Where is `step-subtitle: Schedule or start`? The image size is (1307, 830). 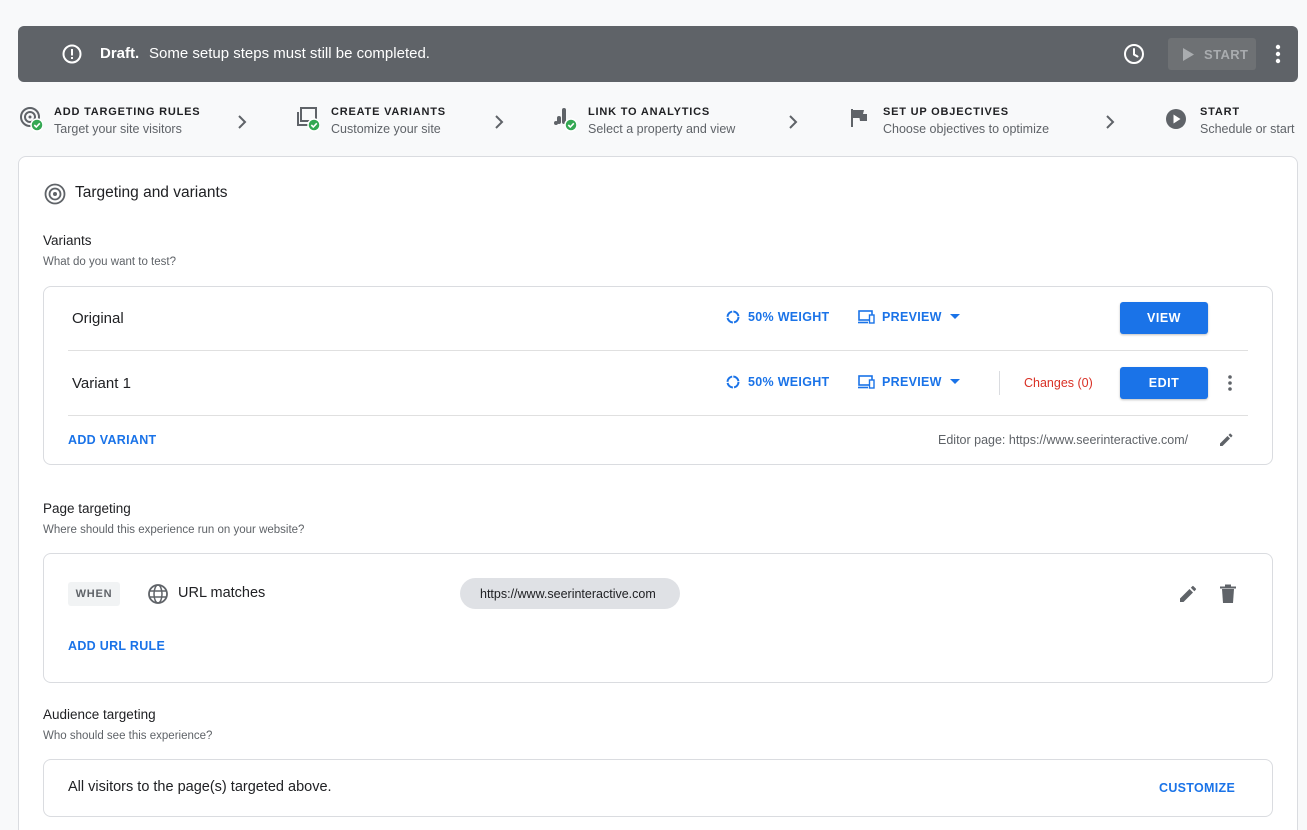
step-subtitle: Schedule or start is located at coordinates (1247, 129).